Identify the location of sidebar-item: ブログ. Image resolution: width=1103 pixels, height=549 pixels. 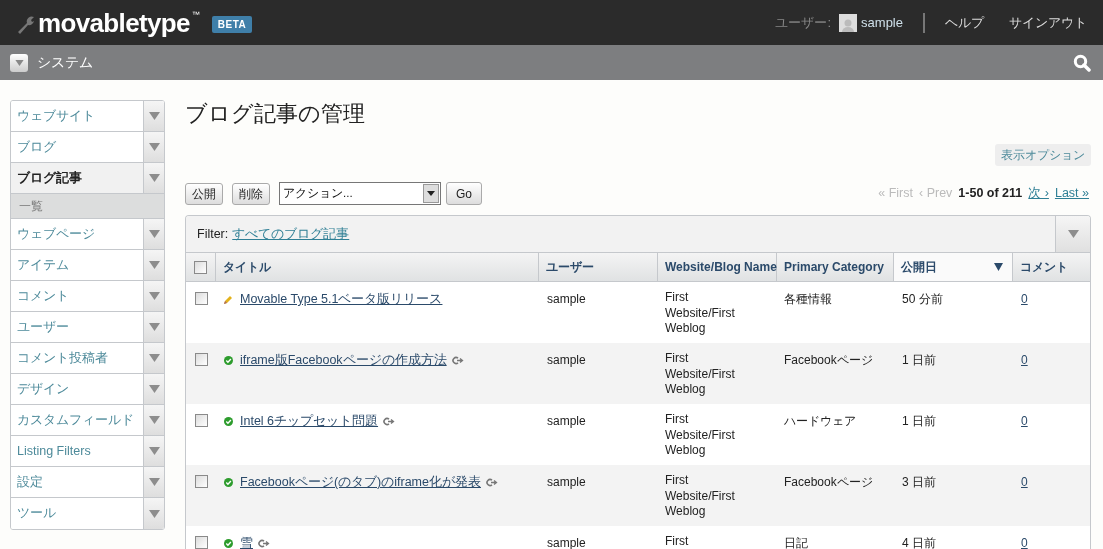
(87, 147).